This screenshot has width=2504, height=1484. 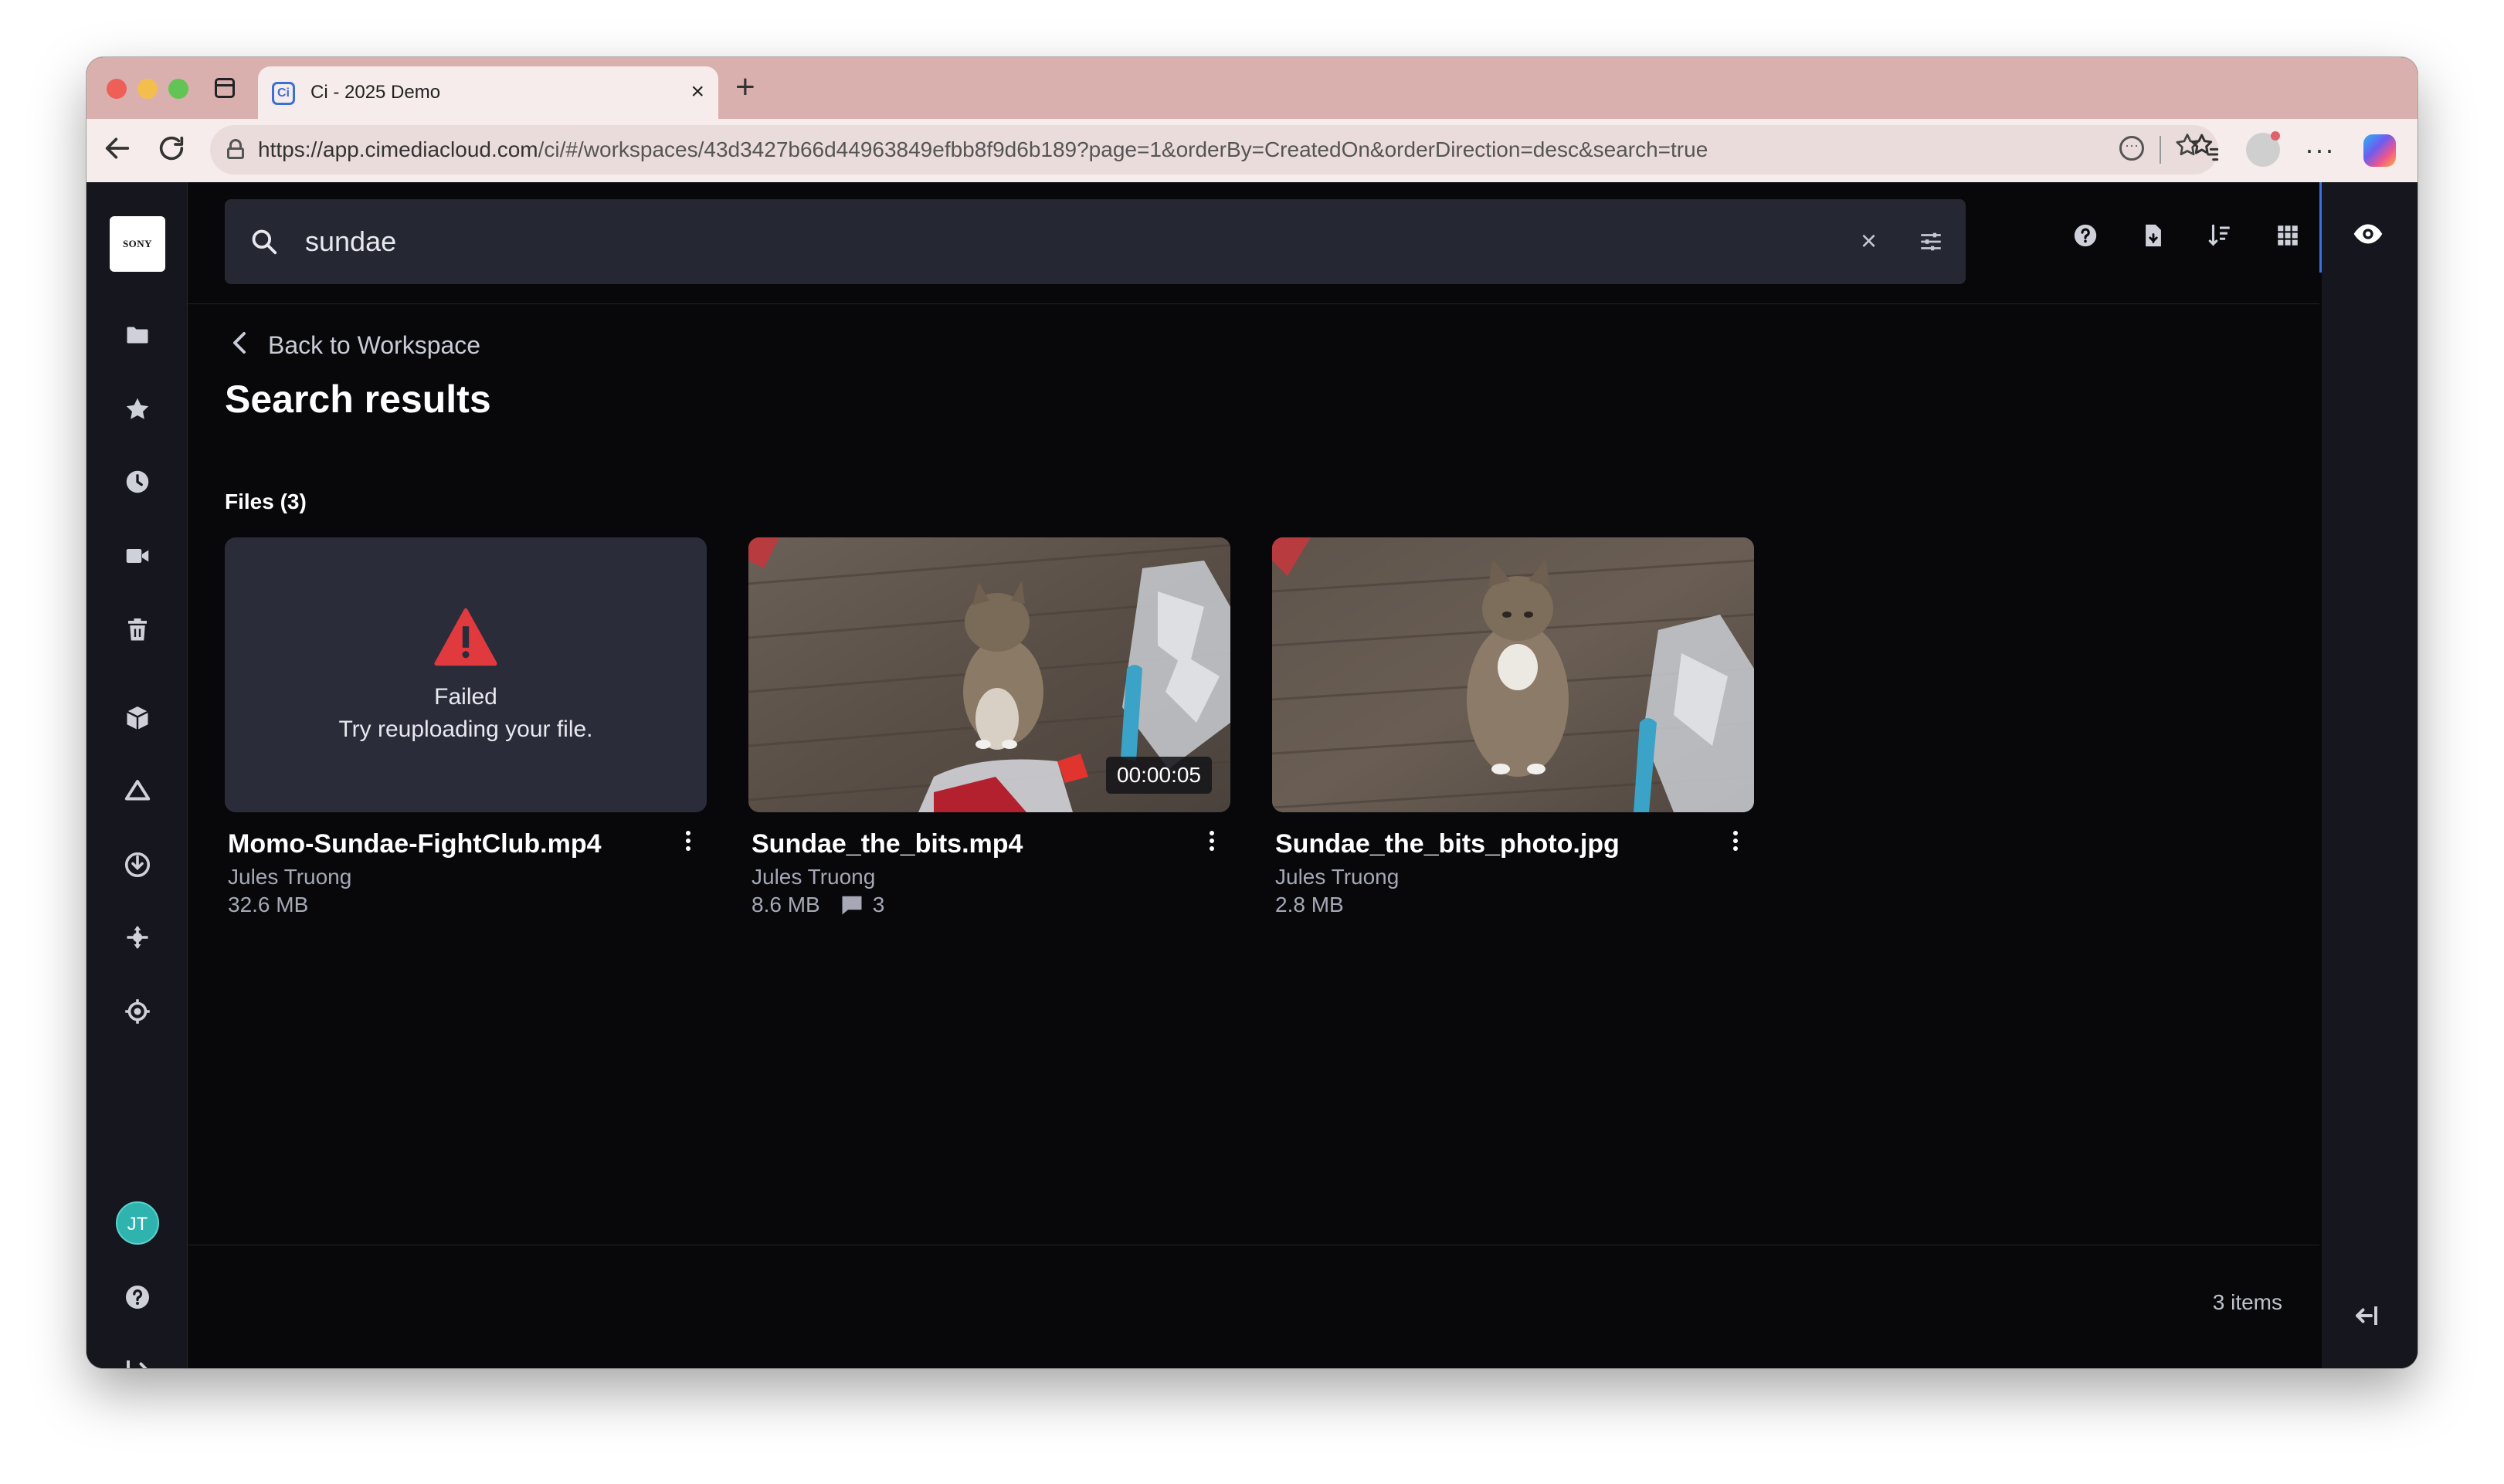 What do you see at coordinates (137, 865) in the screenshot?
I see `download-icon` at bounding box center [137, 865].